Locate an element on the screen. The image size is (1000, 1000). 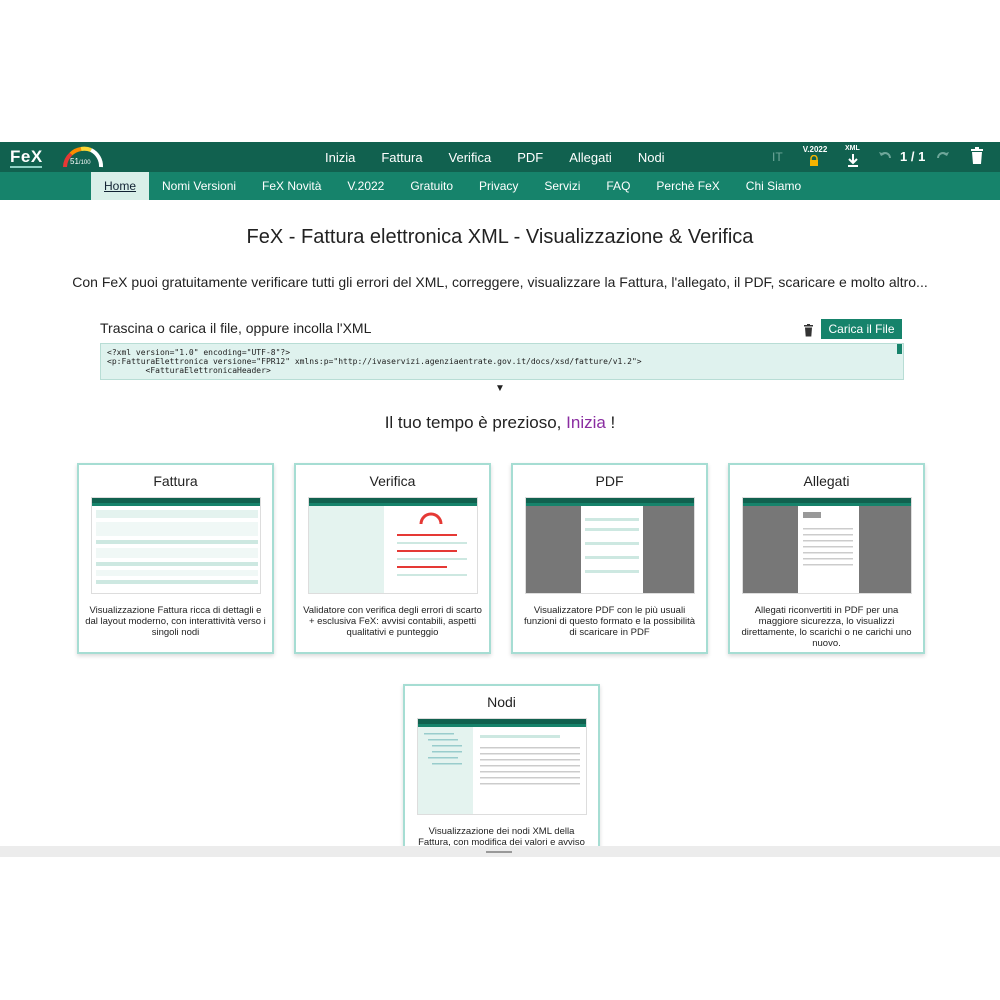
subnav-chi-siamo: Chi Siamo is located at coordinates (773, 186).